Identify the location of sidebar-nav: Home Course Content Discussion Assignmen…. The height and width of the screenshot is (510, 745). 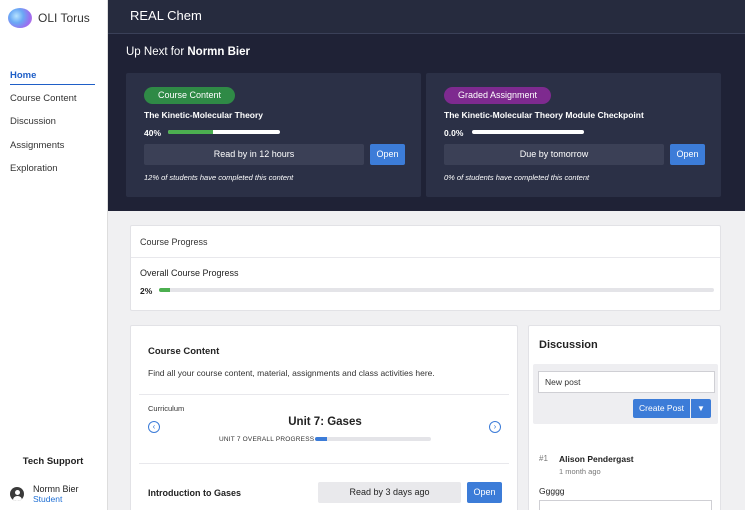
(52, 126).